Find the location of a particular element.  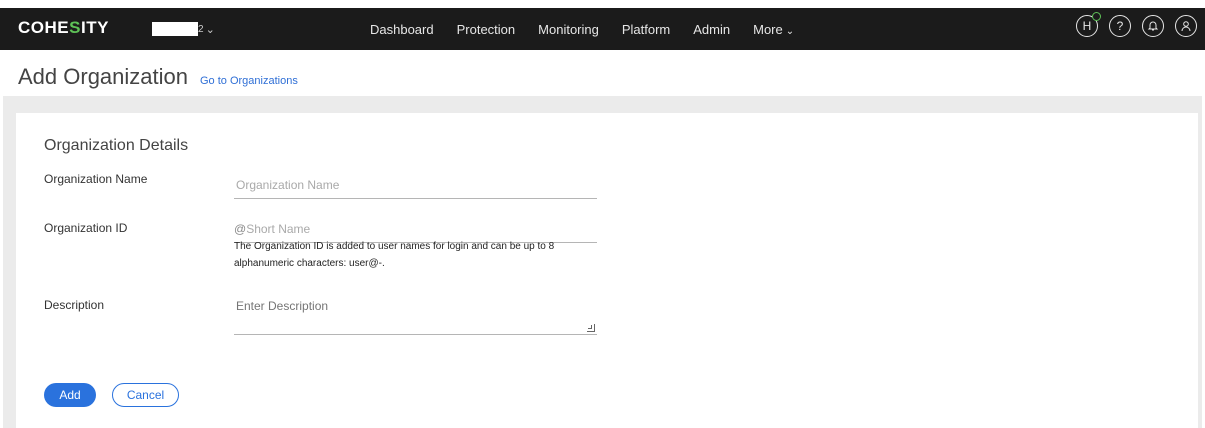

health-icon-letter: H is located at coordinates (1087, 26).